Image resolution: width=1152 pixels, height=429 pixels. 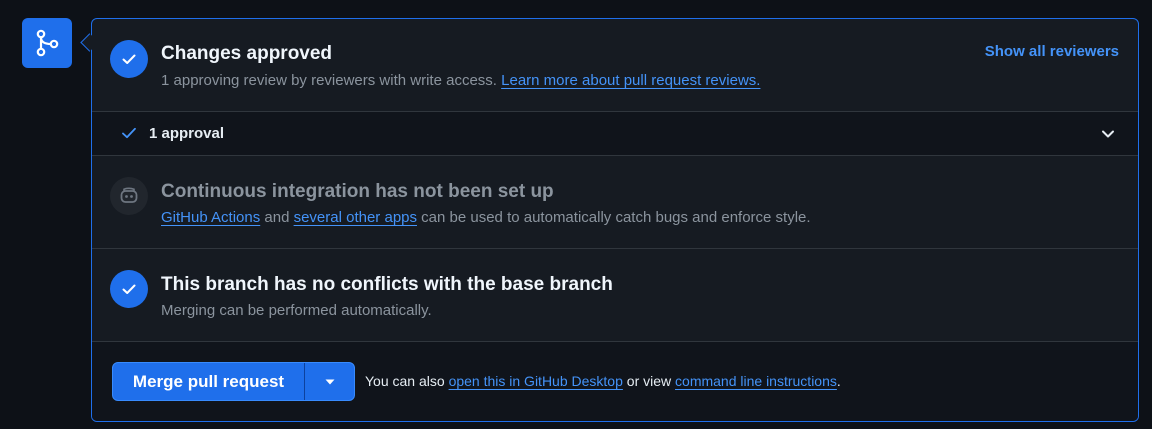 I want to click on merge-note-suffix: ., so click(x=838, y=381).